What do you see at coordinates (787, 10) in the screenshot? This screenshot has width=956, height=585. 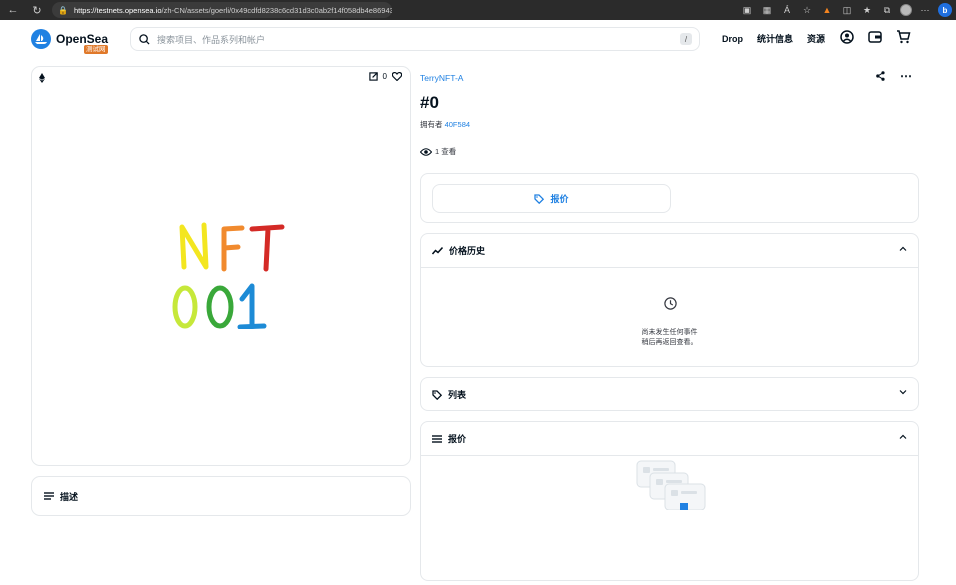 I see `read-aloud-icon: Á` at bounding box center [787, 10].